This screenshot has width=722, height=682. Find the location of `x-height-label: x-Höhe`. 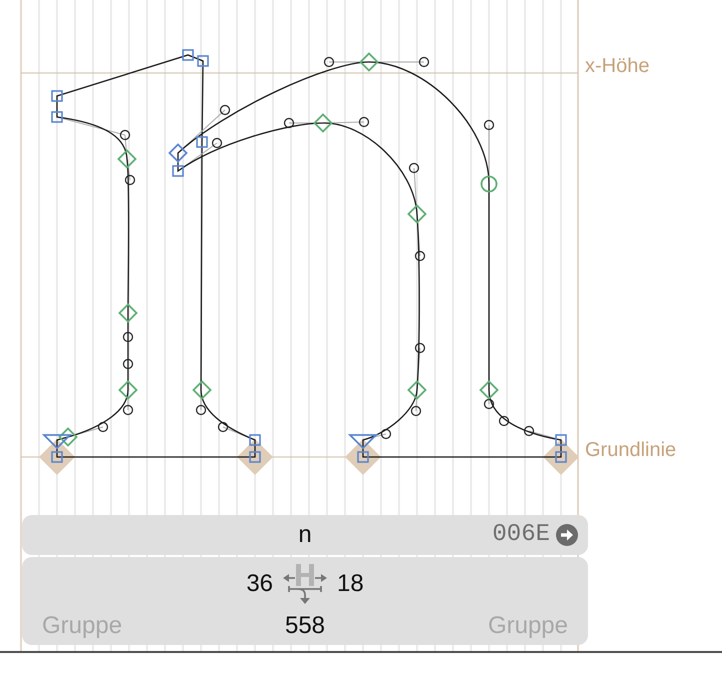

x-height-label: x-Höhe is located at coordinates (617, 66).